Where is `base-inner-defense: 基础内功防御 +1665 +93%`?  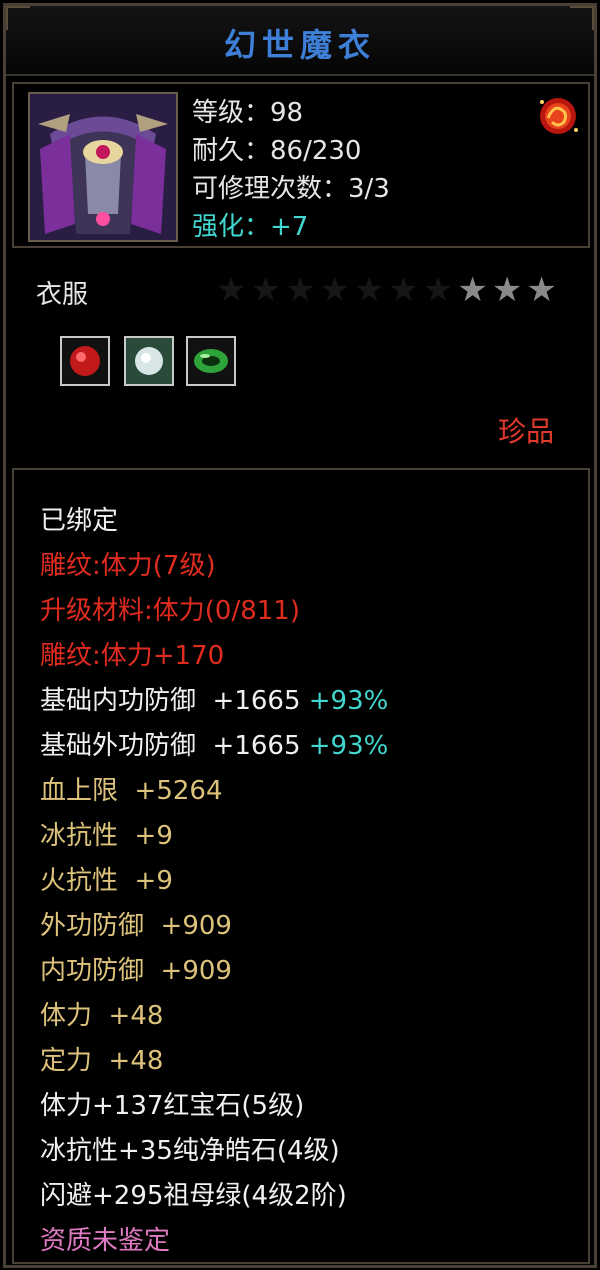 base-inner-defense: 基础内功防御 +1665 +93% is located at coordinates (214, 698).